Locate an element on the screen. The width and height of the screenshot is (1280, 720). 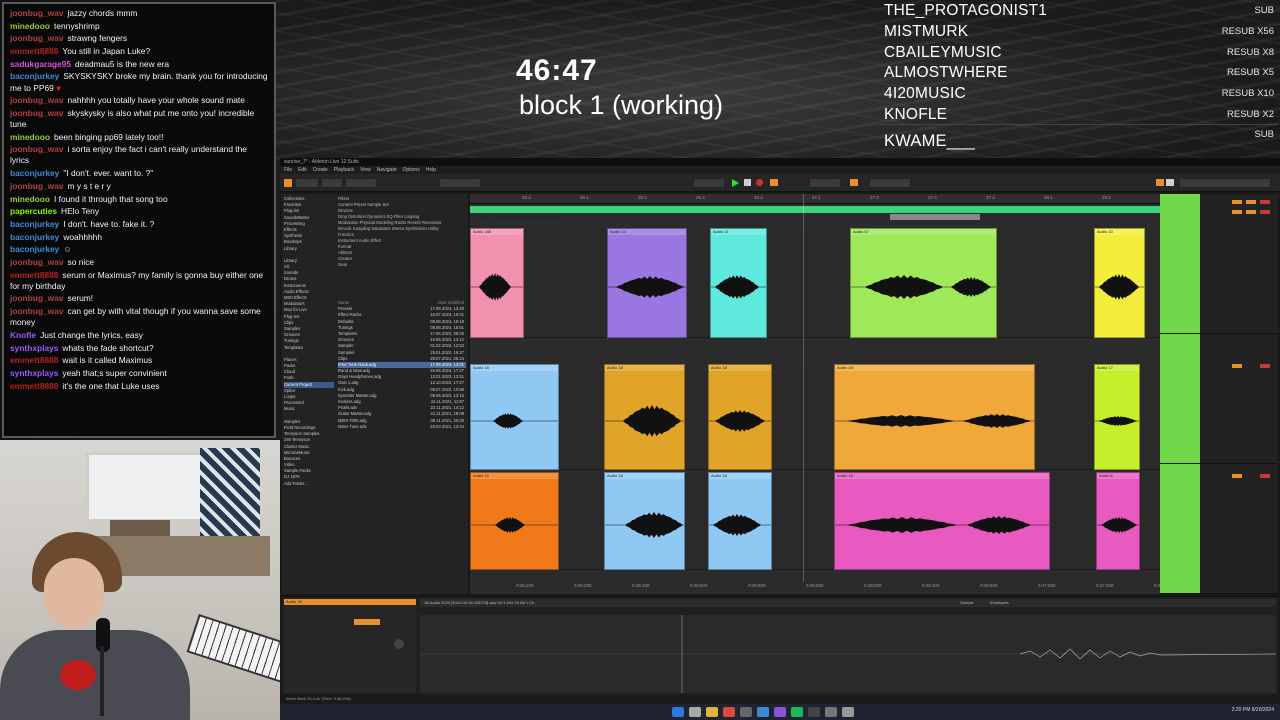
arrangement-position is located at coordinates (709, 183).